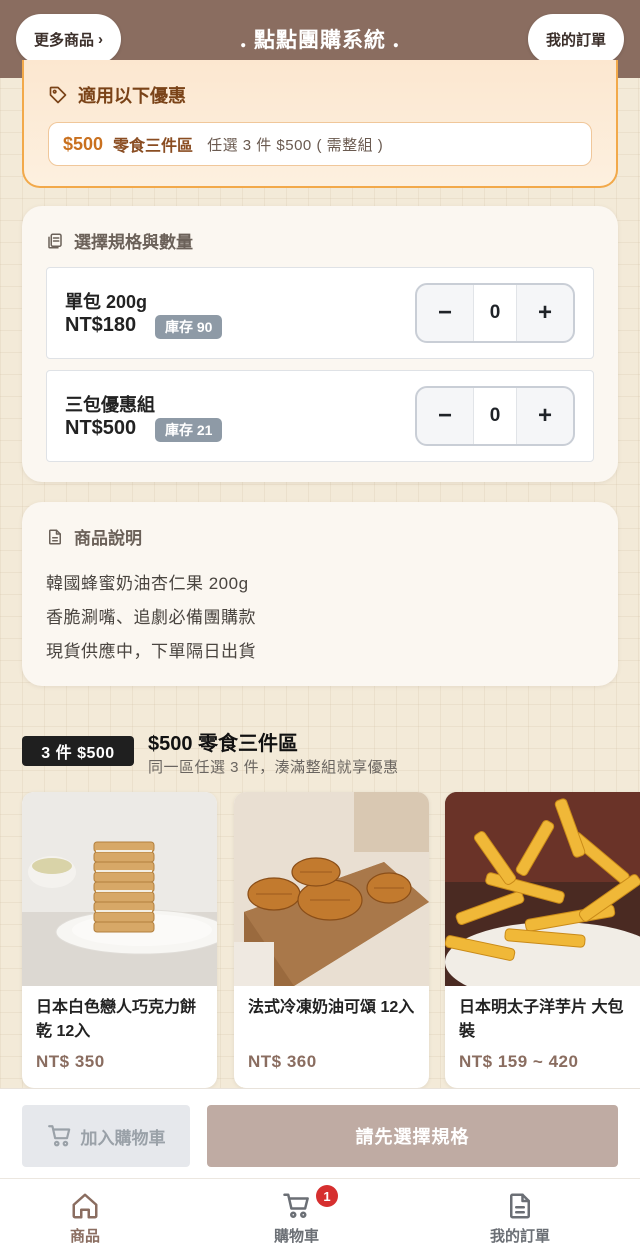 The width and height of the screenshot is (640, 1252). What do you see at coordinates (273, 767) in the screenshot?
I see `bundle-subtitle: 同一區任選 3 件，湊滿整組就享優惠` at bounding box center [273, 767].